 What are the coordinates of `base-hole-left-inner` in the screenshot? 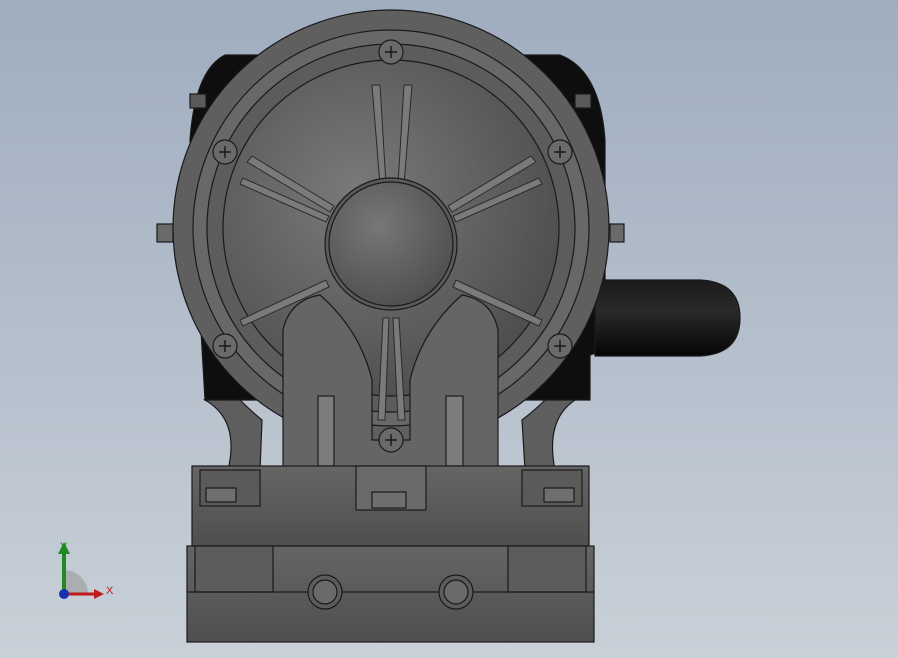 It's located at (325, 592).